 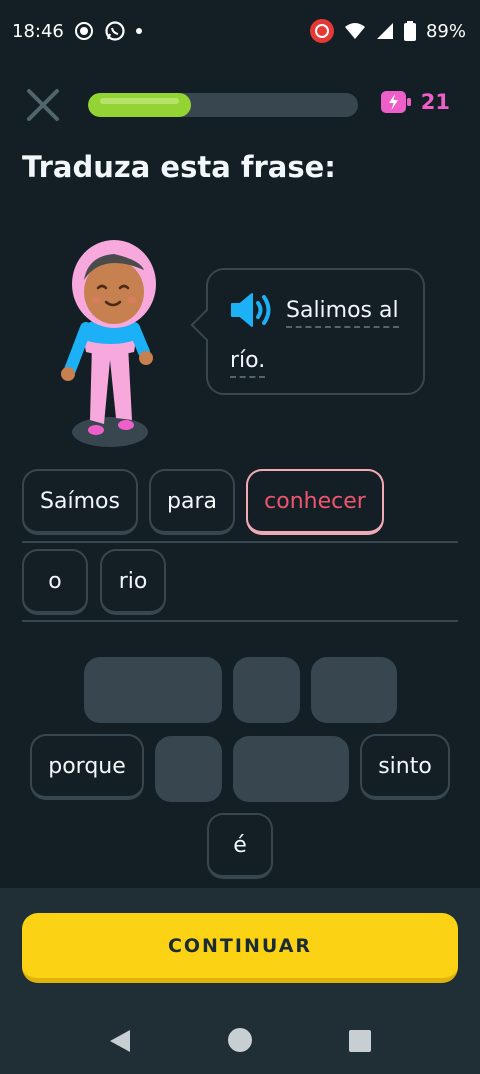 What do you see at coordinates (445, 31) in the screenshot?
I see `battery-percent: 89%` at bounding box center [445, 31].